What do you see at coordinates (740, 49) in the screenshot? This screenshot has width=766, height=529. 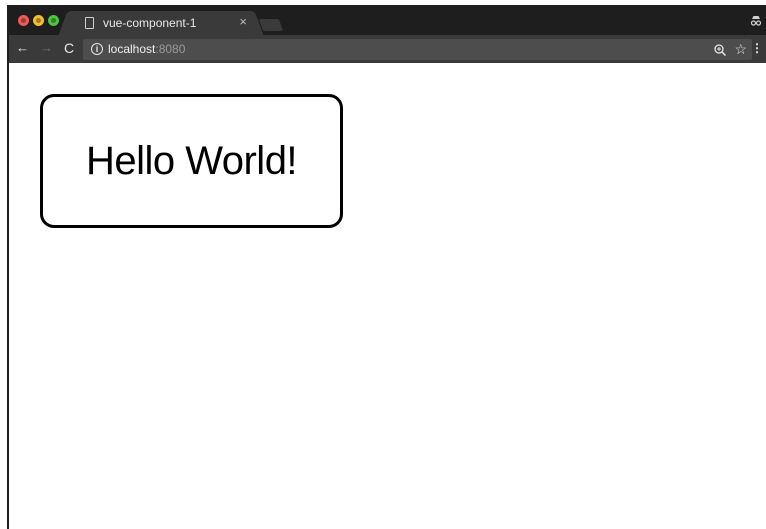 I see `bookmark-star-icon: ☆` at bounding box center [740, 49].